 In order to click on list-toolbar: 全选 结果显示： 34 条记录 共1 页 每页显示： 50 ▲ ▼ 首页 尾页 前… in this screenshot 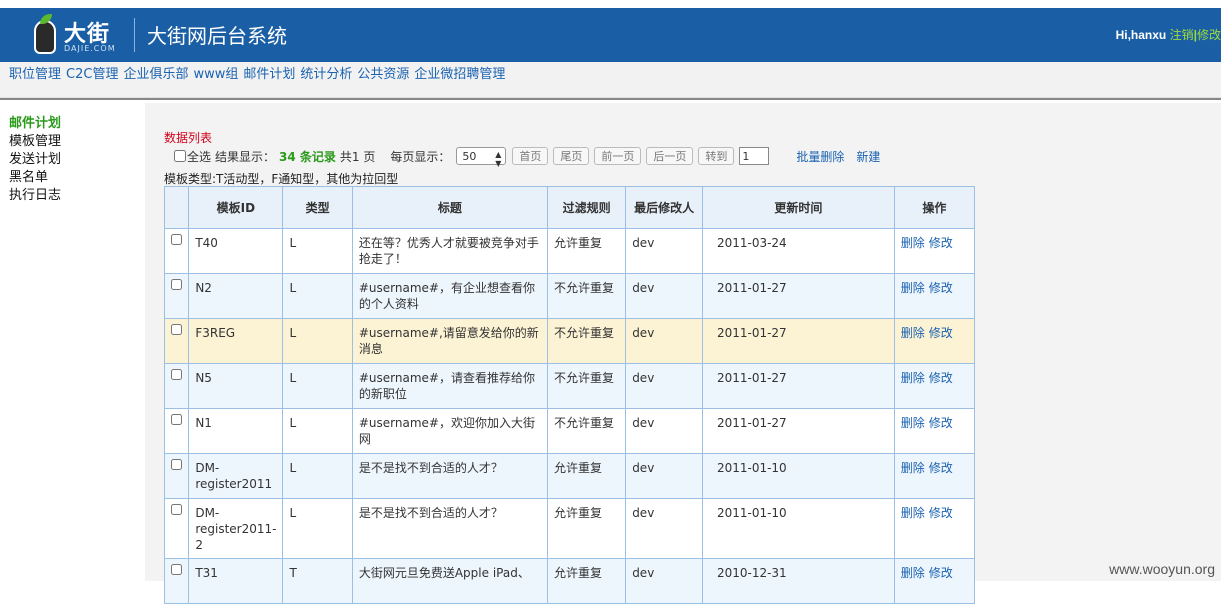, I will do `click(527, 157)`.